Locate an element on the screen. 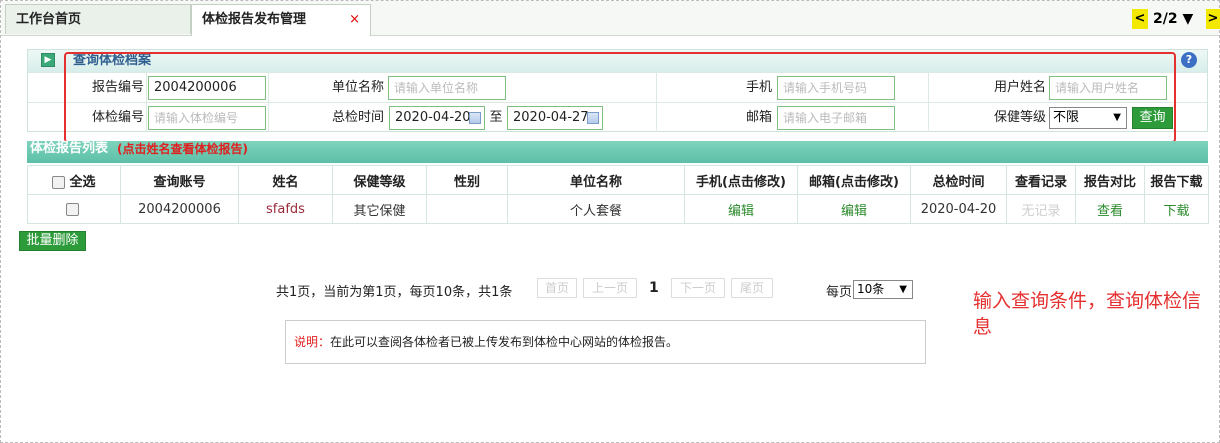 This screenshot has height=443, width=1220. compare-link: 查看 is located at coordinates (1110, 209).